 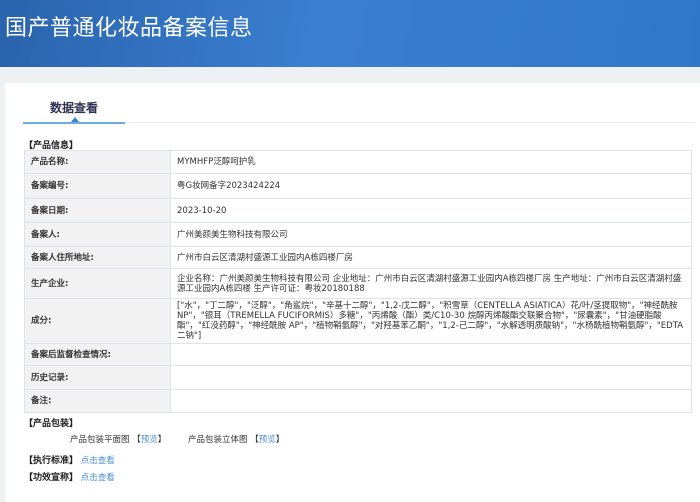 I want to click on table-row: 备案人: 广州美颜美生物科技有限公司, so click(x=358, y=234).